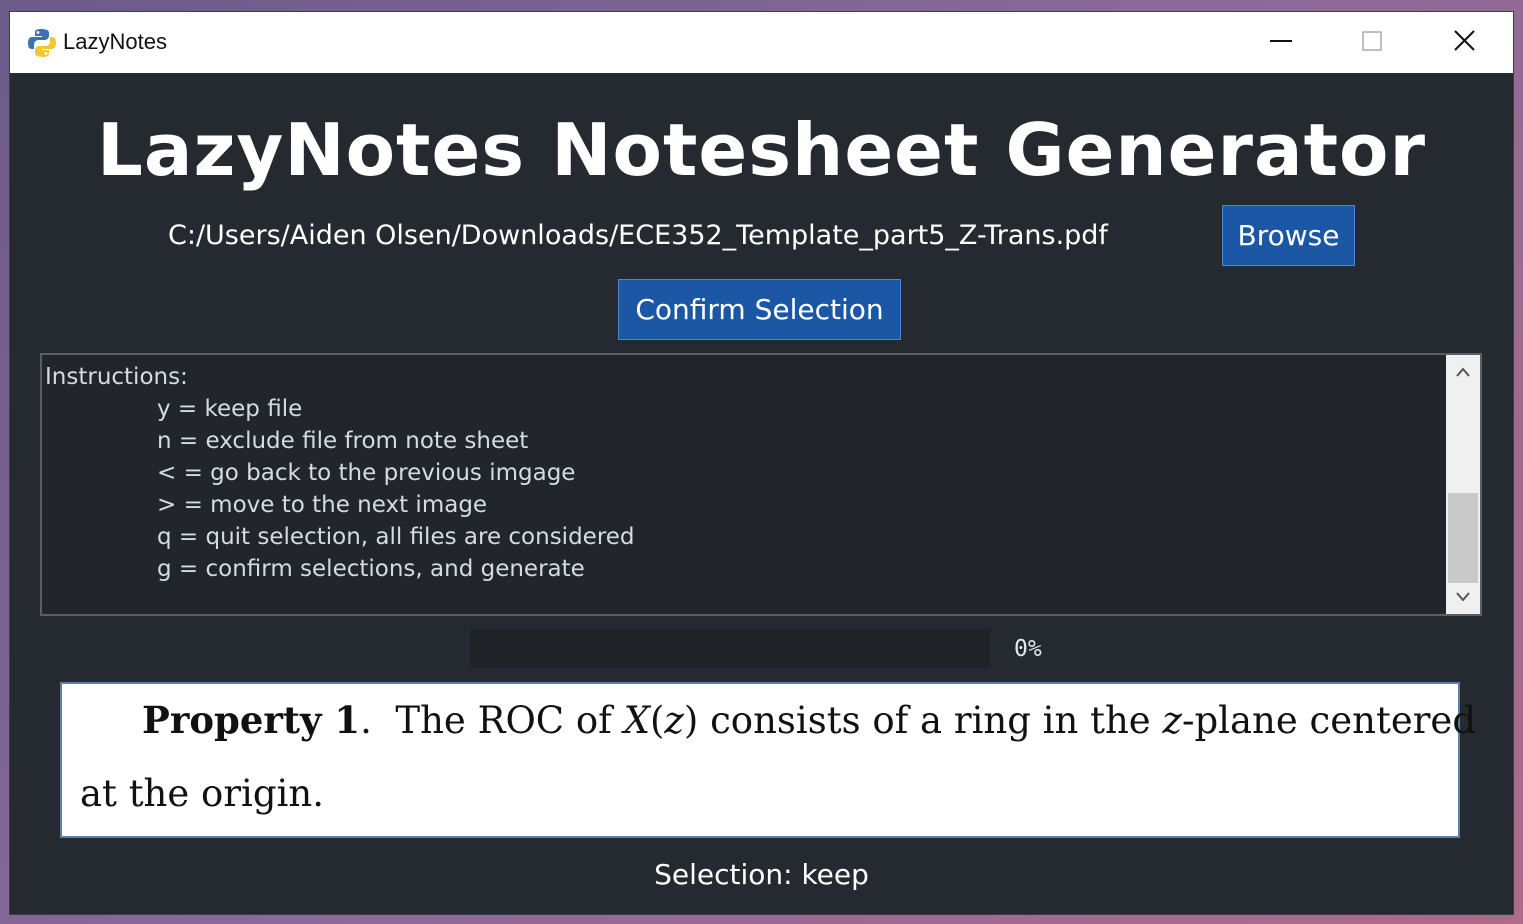 The image size is (1523, 924). What do you see at coordinates (636, 720) in the screenshot?
I see `preview-math: X` at bounding box center [636, 720].